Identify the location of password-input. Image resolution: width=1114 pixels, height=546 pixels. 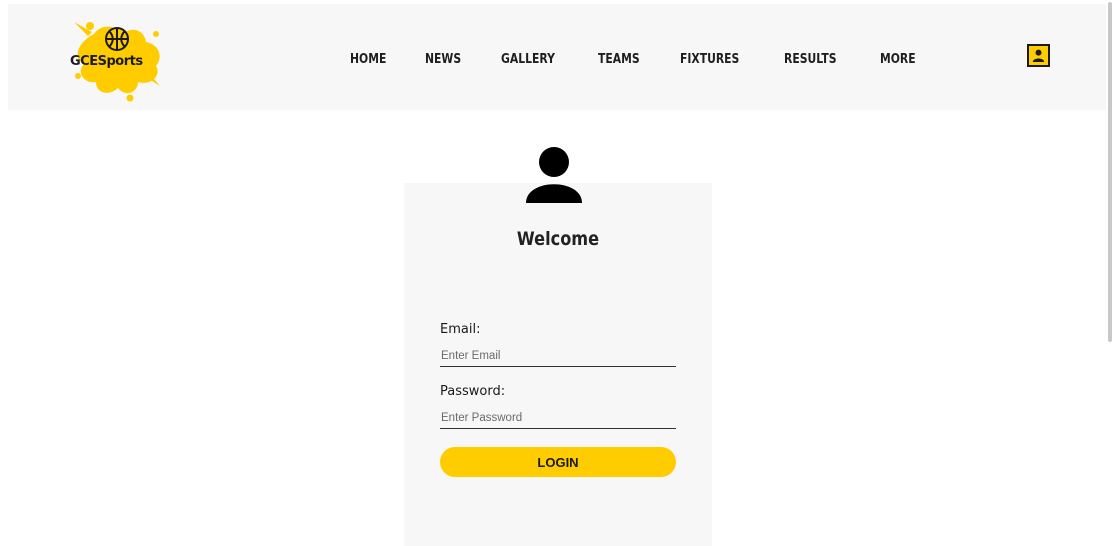
(558, 418).